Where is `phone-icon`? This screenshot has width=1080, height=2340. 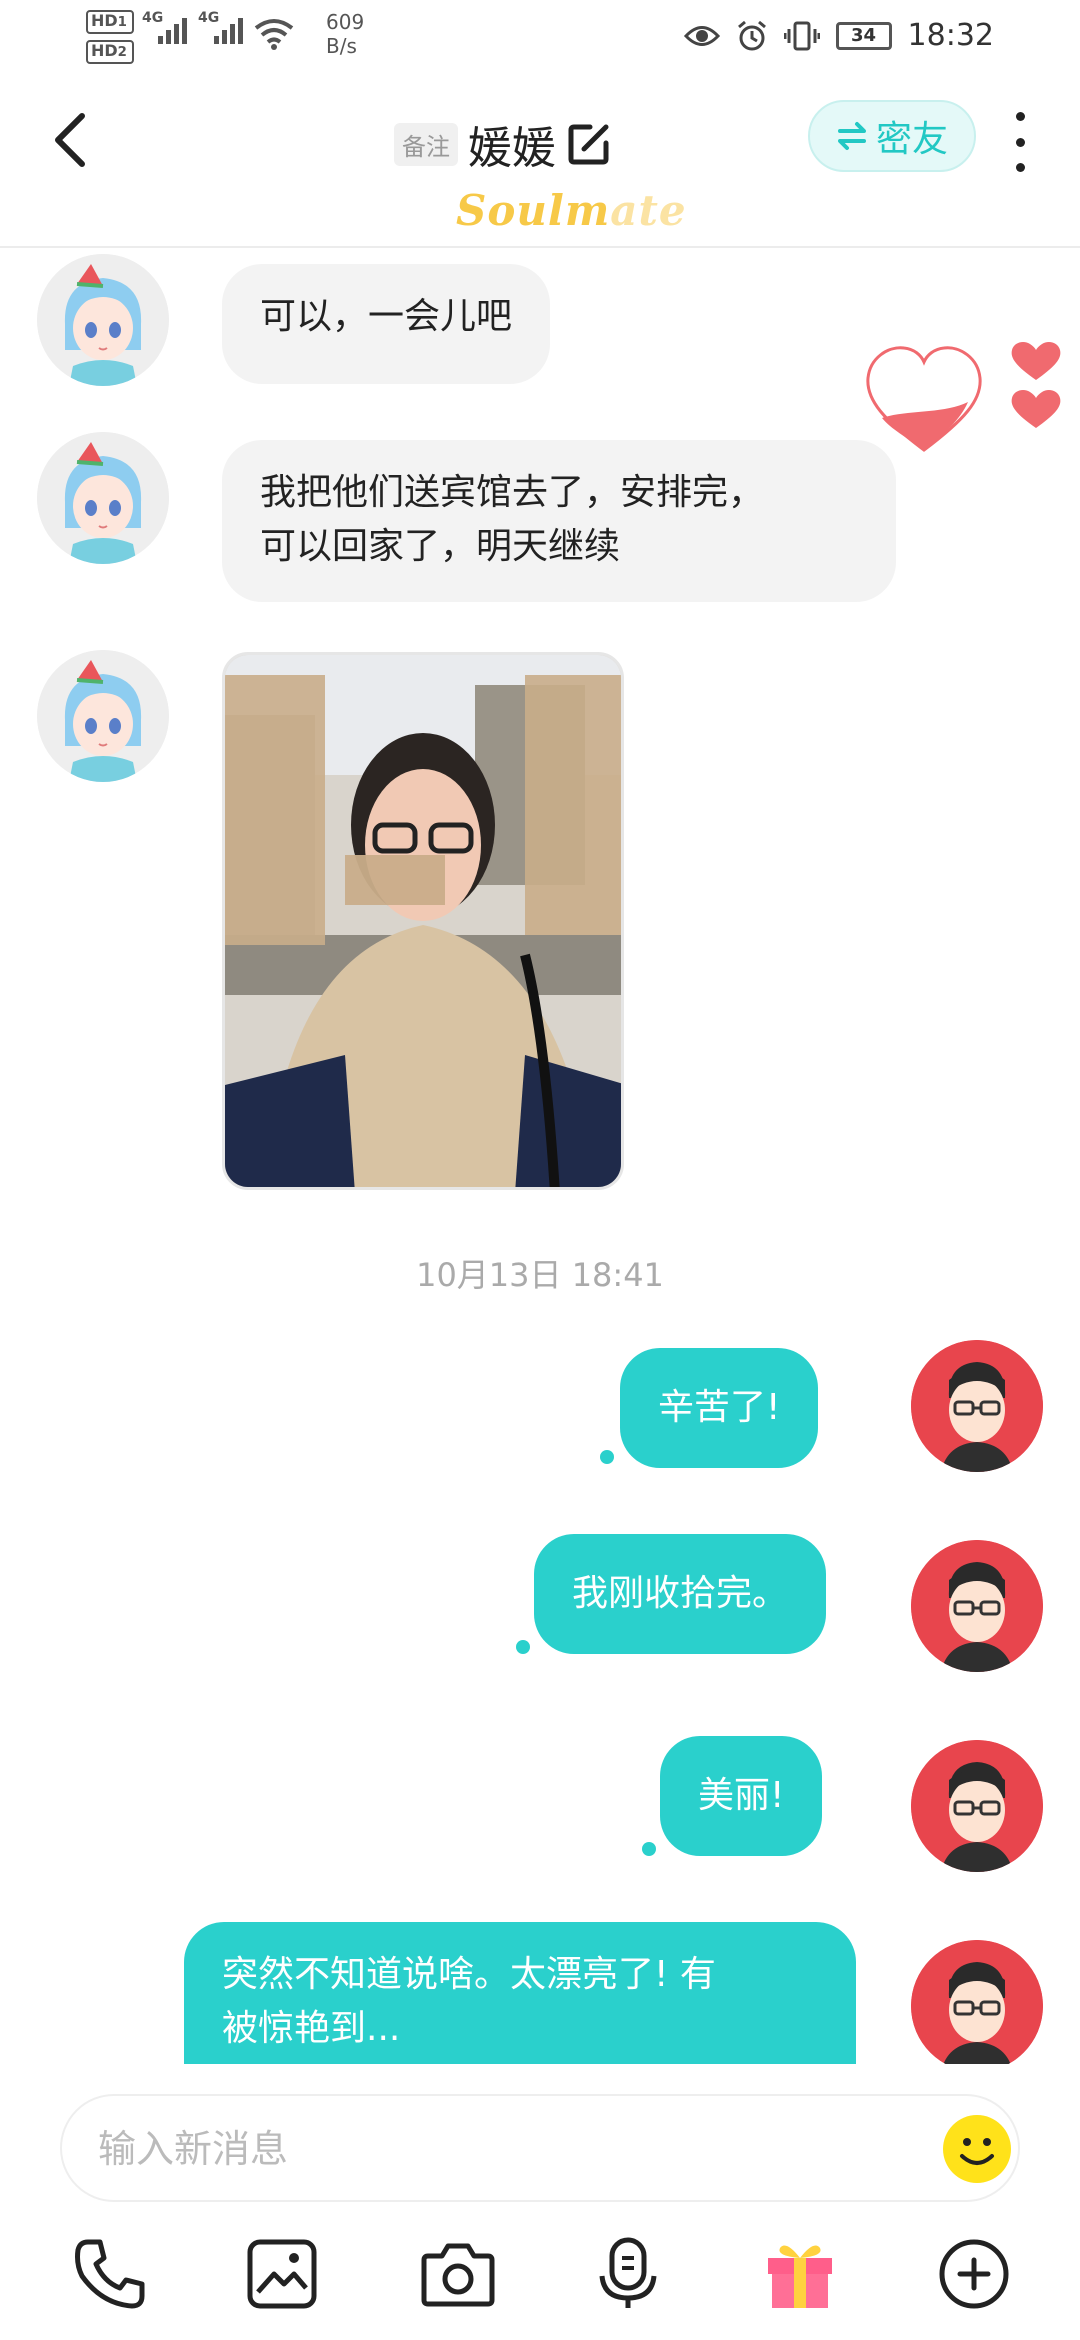 phone-icon is located at coordinates (110, 2274).